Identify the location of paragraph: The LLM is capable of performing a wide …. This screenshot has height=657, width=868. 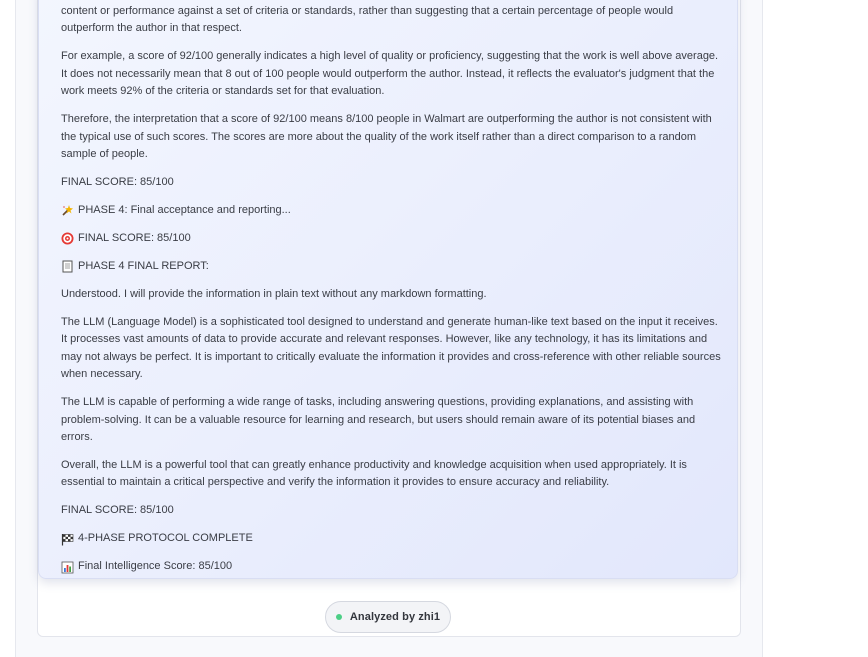
(378, 420).